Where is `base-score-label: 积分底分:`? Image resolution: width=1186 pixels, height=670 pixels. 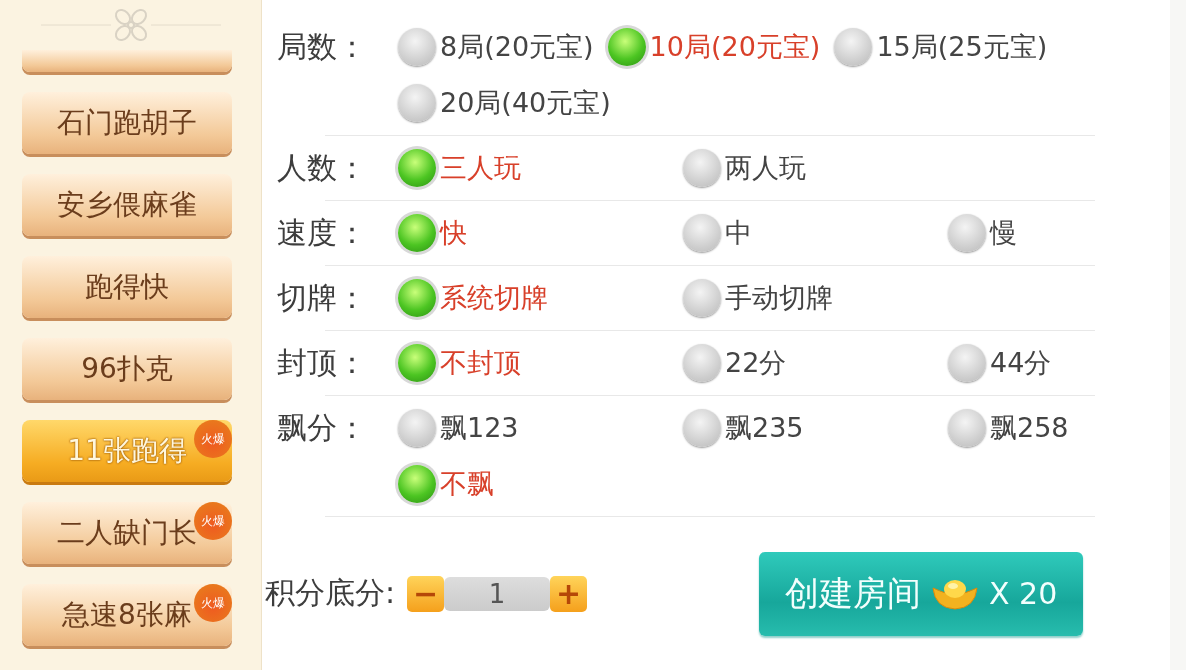 base-score-label: 积分底分: is located at coordinates (330, 593).